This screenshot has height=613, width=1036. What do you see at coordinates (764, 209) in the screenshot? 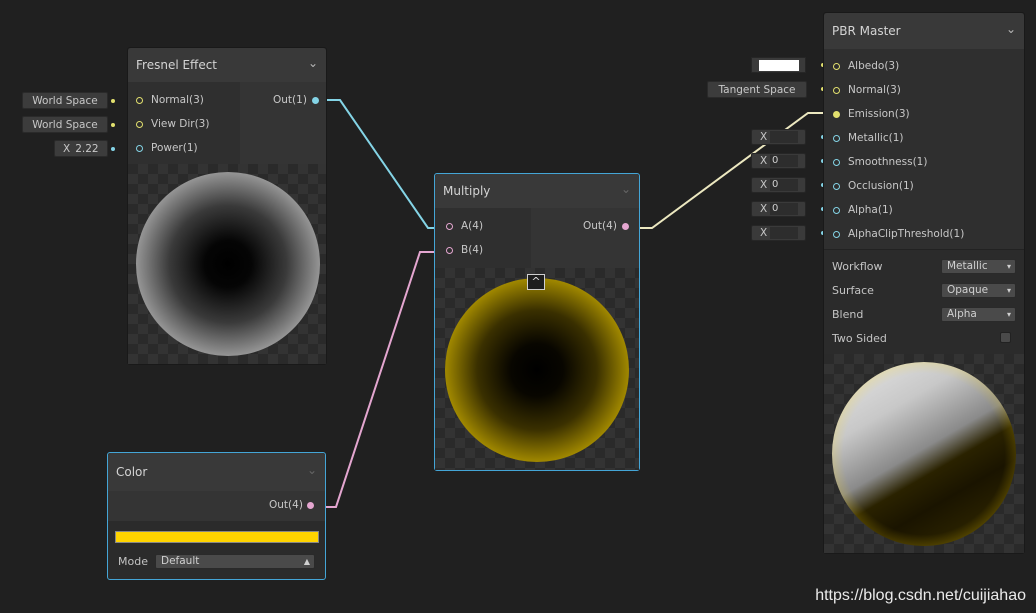
I see `alpha-x-label: X` at bounding box center [764, 209].